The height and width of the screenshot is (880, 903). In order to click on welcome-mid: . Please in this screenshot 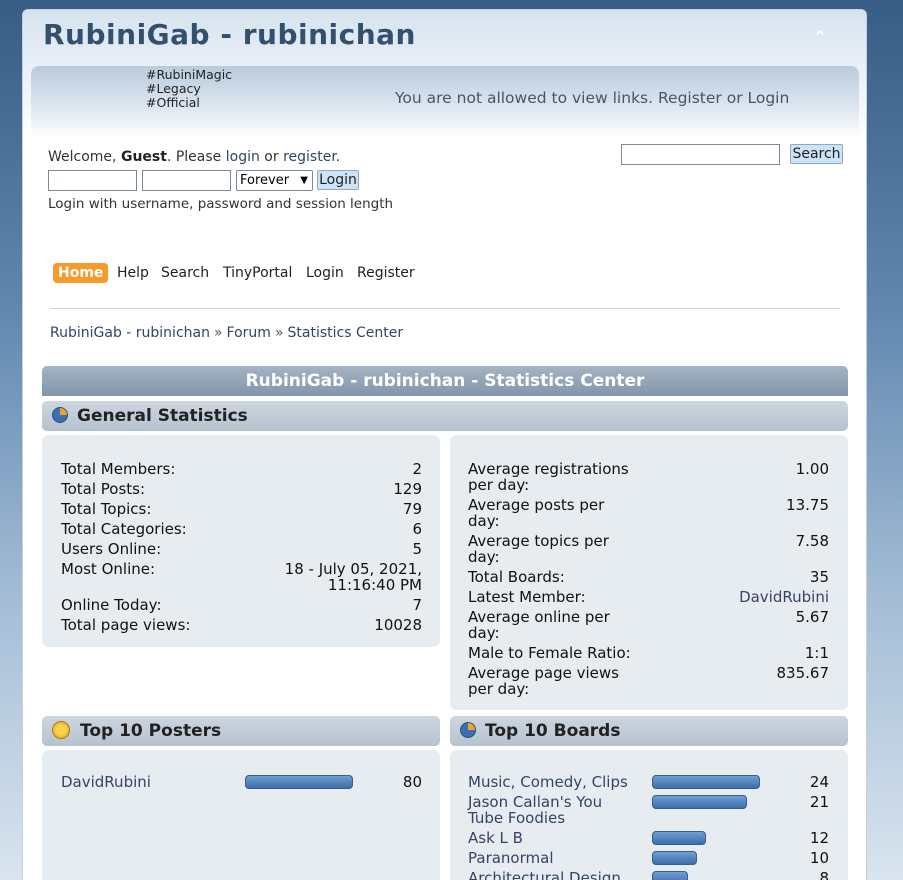, I will do `click(196, 157)`.